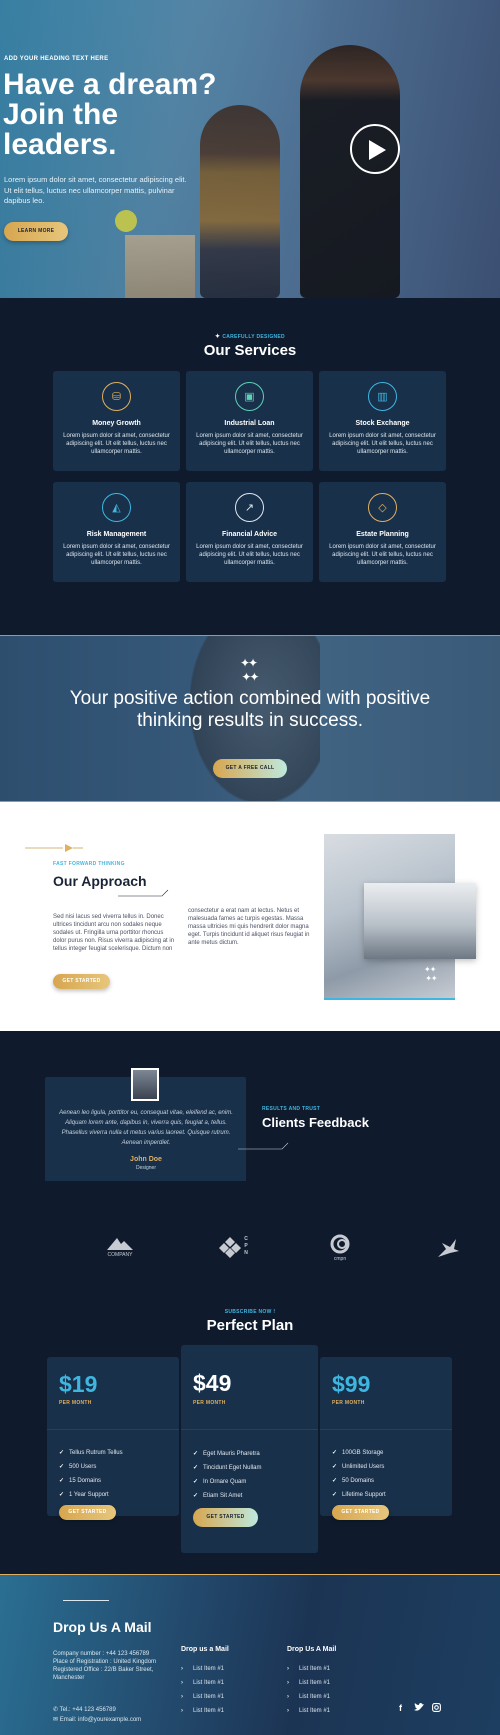  What do you see at coordinates (226, 1454) in the screenshot?
I see `plan-feature: ✓ Eget Mauris Pharetra` at bounding box center [226, 1454].